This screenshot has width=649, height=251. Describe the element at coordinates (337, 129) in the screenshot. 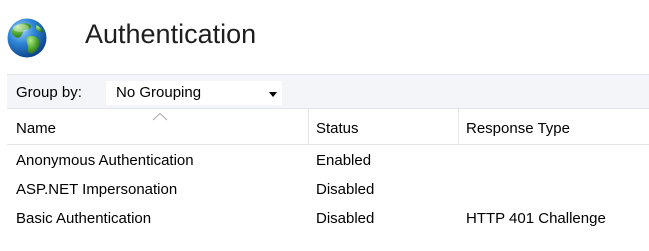

I see `column-header-status: Status` at that location.